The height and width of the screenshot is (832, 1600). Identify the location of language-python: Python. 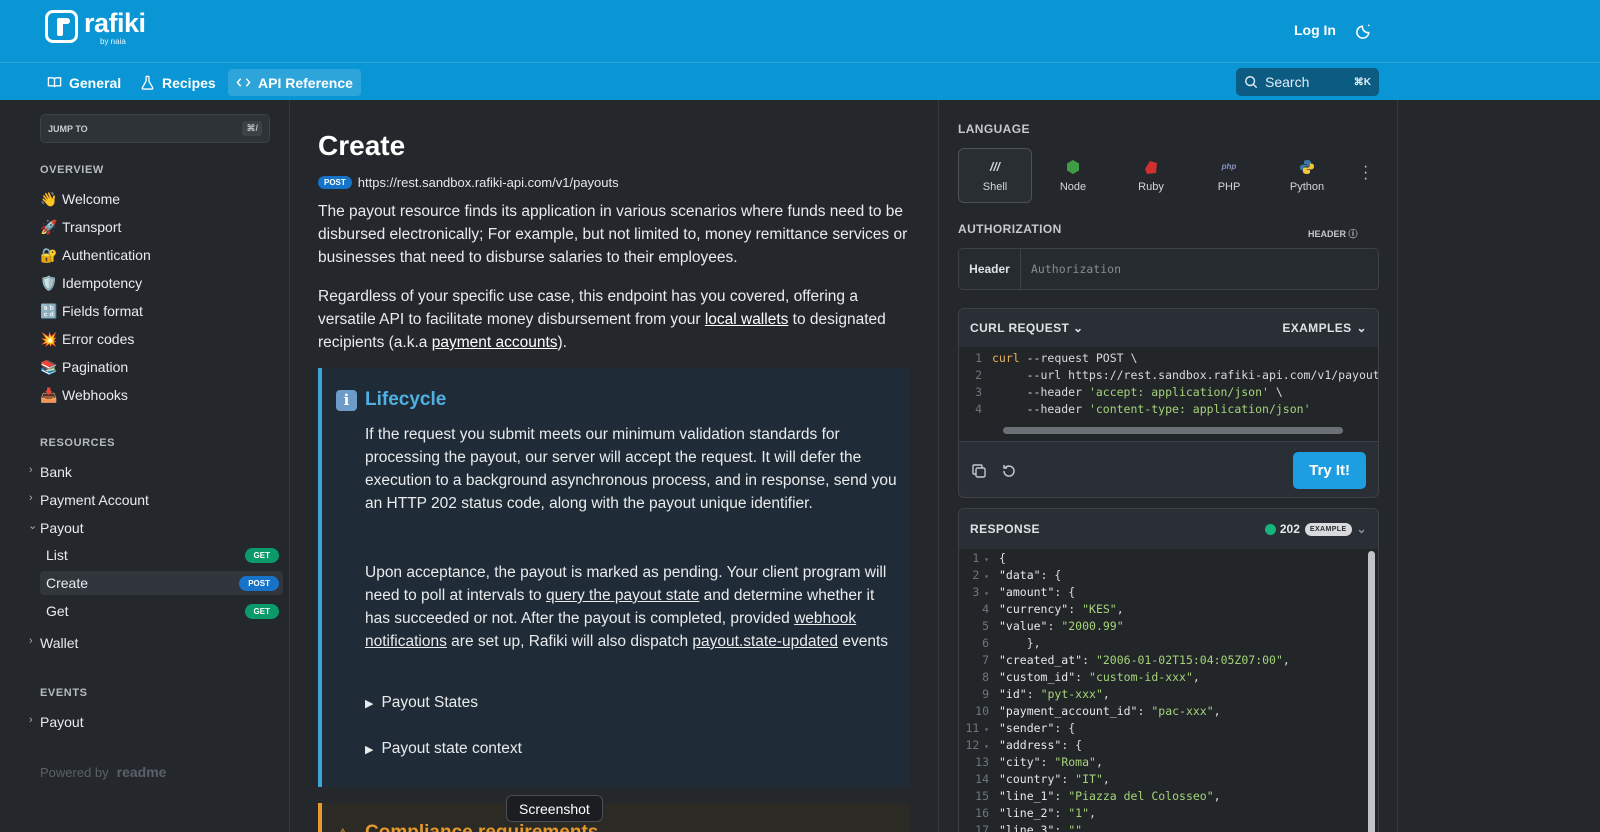
(1307, 175).